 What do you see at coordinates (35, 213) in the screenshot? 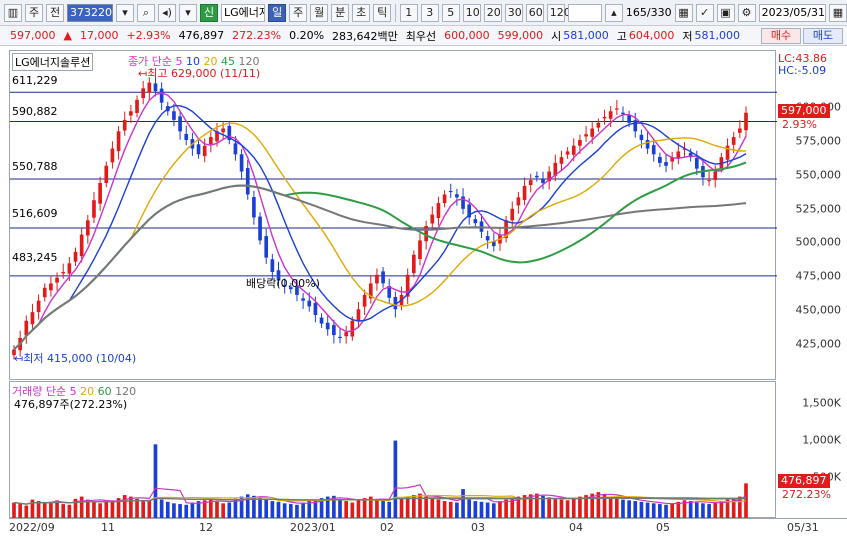
I see `hline-label-4: 516,609` at bounding box center [35, 213].